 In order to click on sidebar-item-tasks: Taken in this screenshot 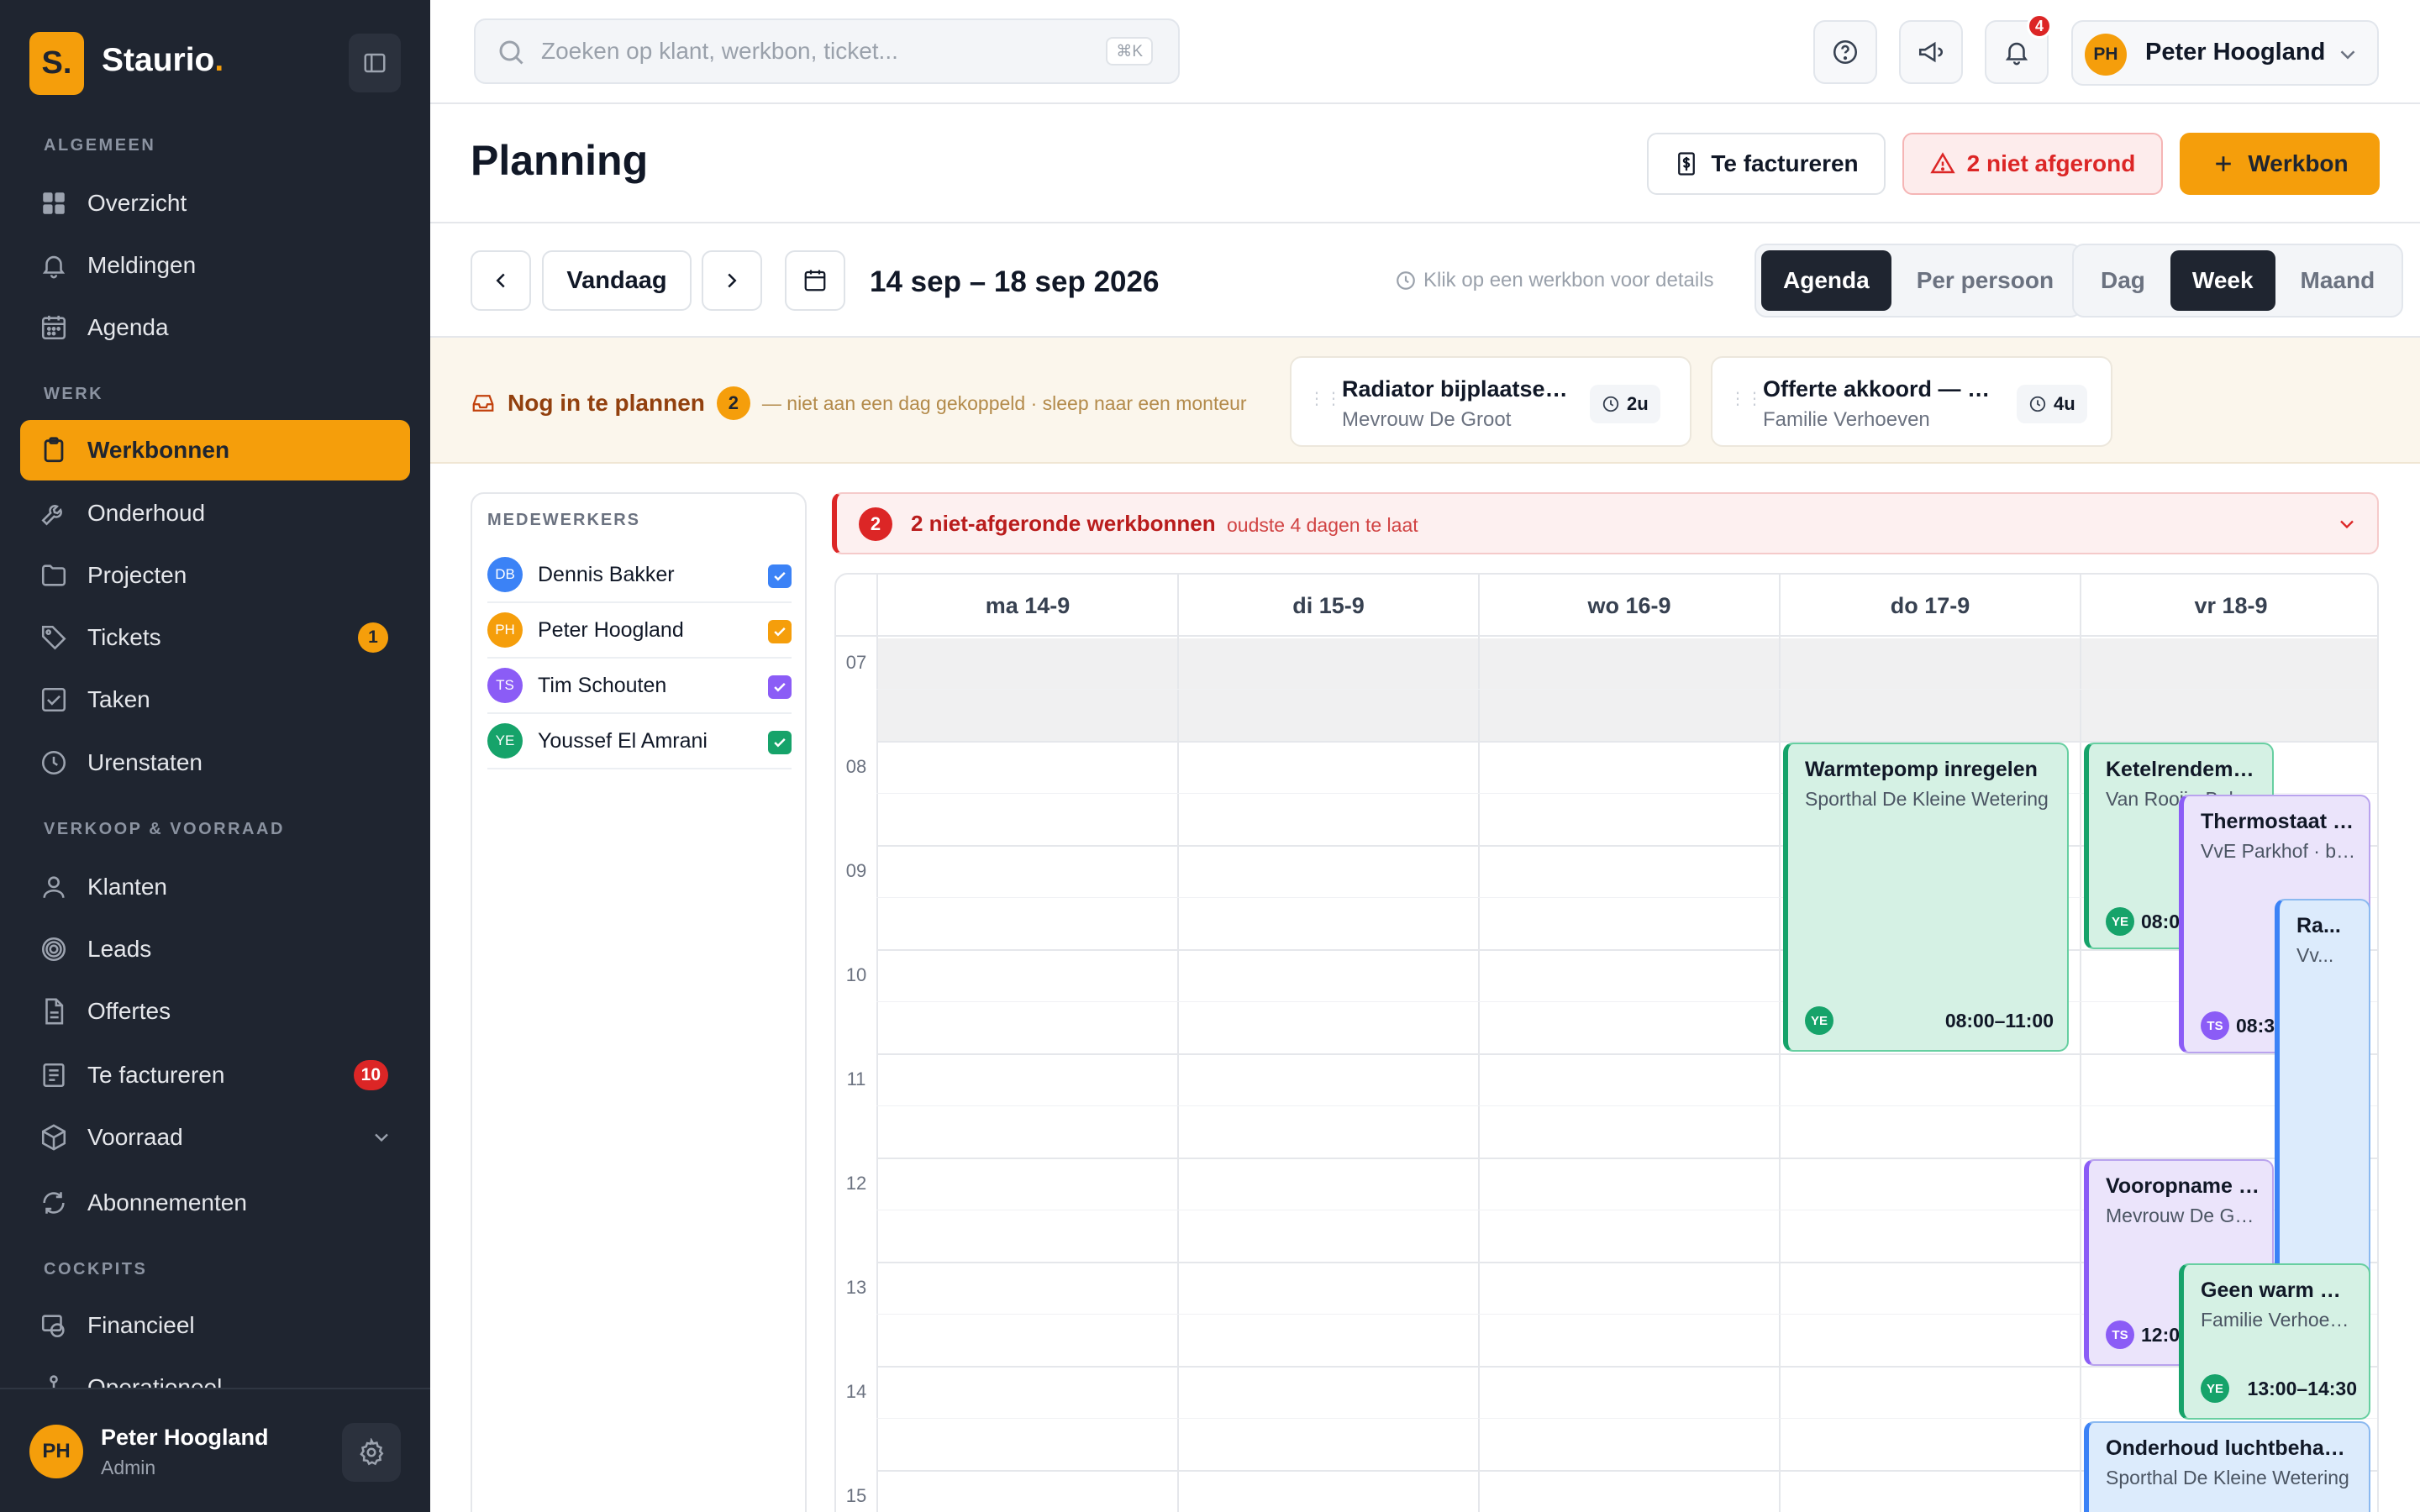, I will do `click(215, 699)`.